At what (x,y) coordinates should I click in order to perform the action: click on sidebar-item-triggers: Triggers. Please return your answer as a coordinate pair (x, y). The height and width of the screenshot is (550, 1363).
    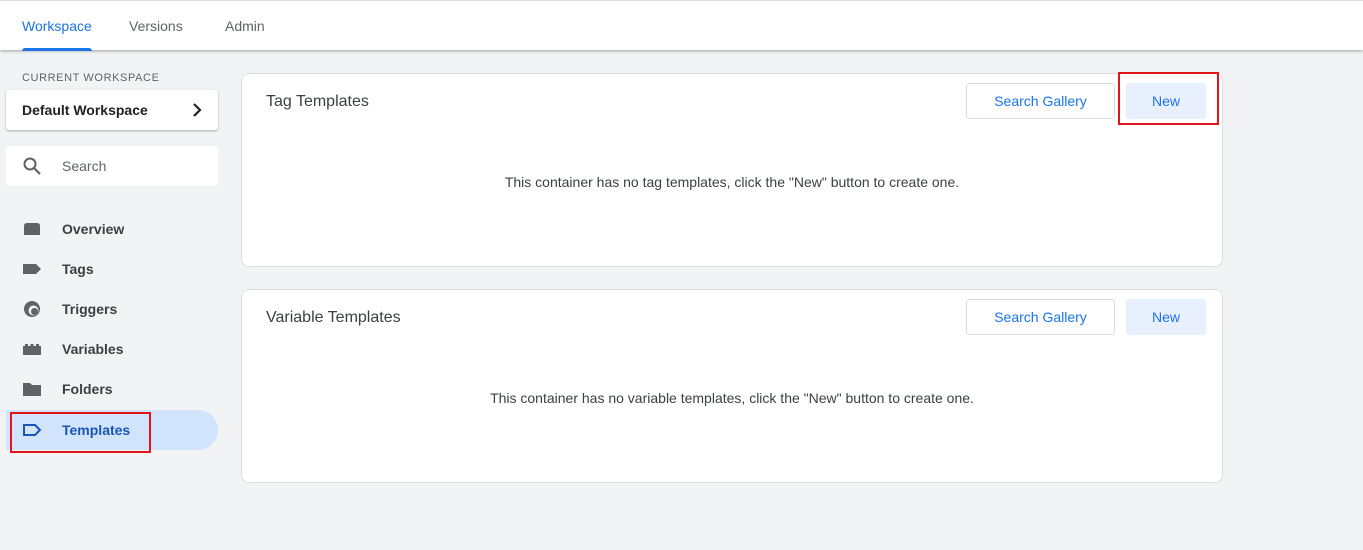
    Looking at the image, I should click on (112, 309).